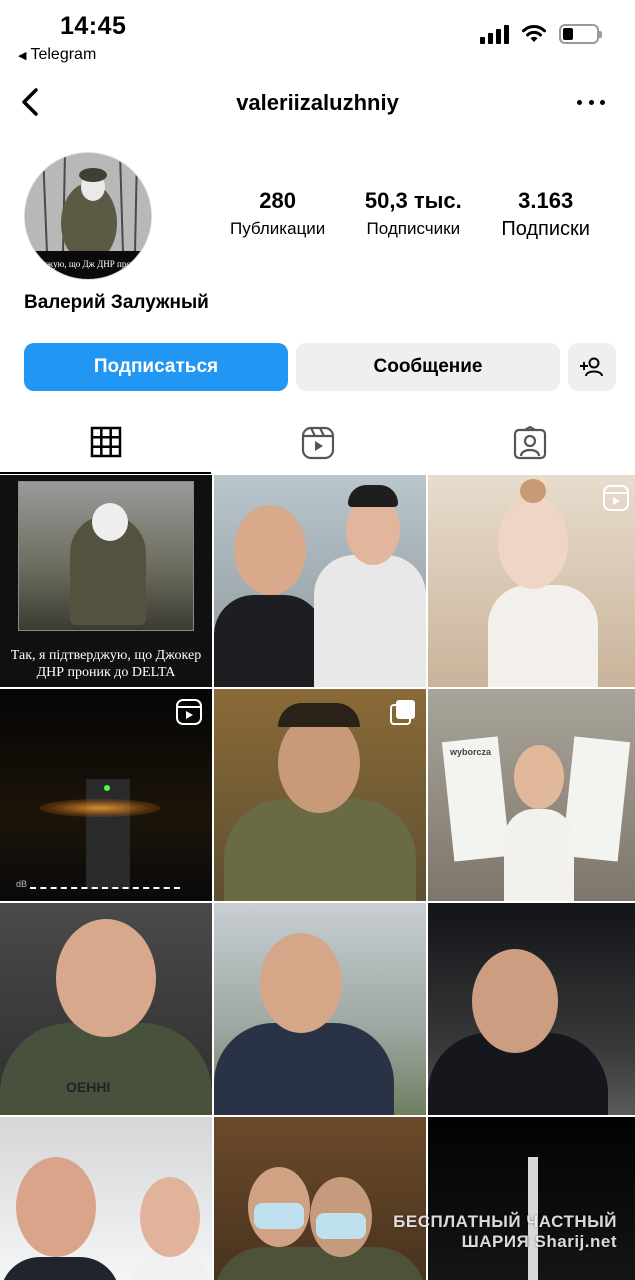  I want to click on avatar-image: я підтверджую, що Дж ДНР проник до DE, so click(88, 216).